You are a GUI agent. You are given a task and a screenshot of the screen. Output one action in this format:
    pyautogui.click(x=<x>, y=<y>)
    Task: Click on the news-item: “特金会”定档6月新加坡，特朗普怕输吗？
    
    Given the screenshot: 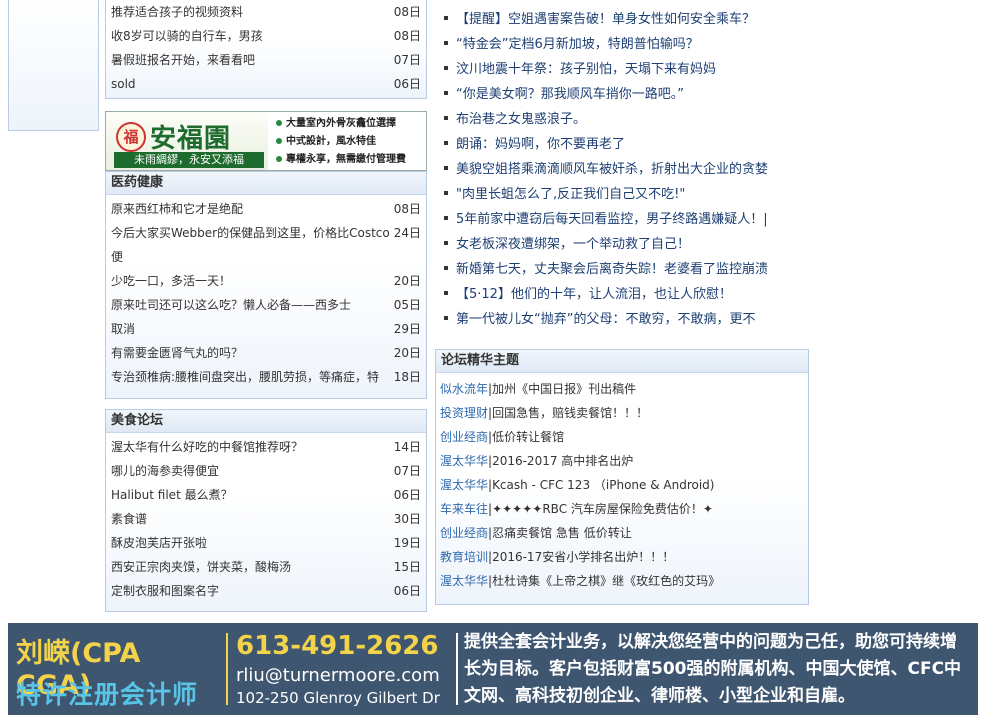 What is the action you would take?
    pyautogui.click(x=616, y=44)
    